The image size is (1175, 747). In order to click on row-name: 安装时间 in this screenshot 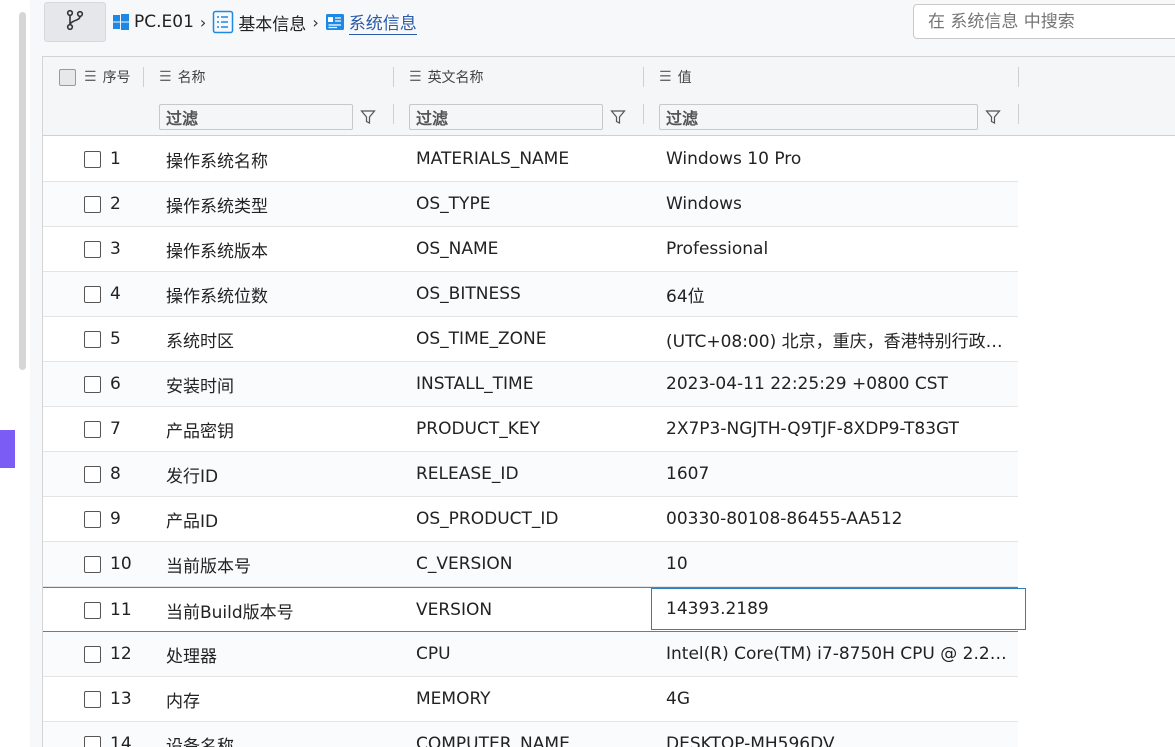, I will do `click(278, 384)`.